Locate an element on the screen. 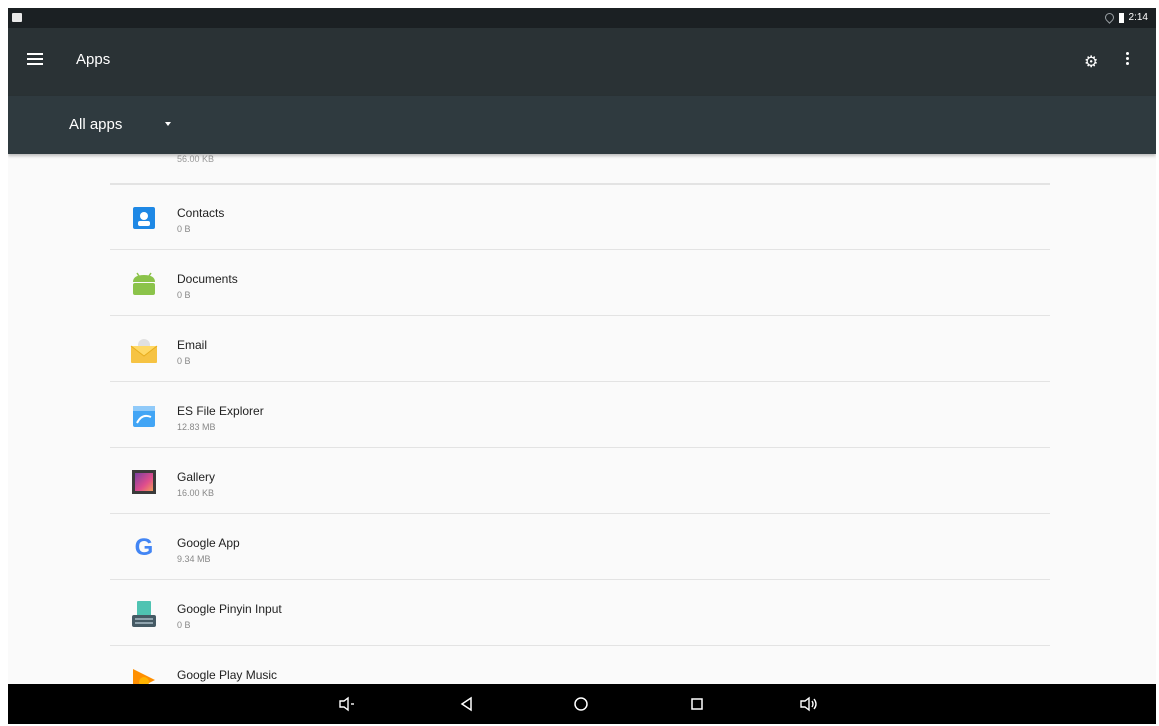 The width and height of the screenshot is (1159, 726). volume-up-icon is located at coordinates (809, 704).